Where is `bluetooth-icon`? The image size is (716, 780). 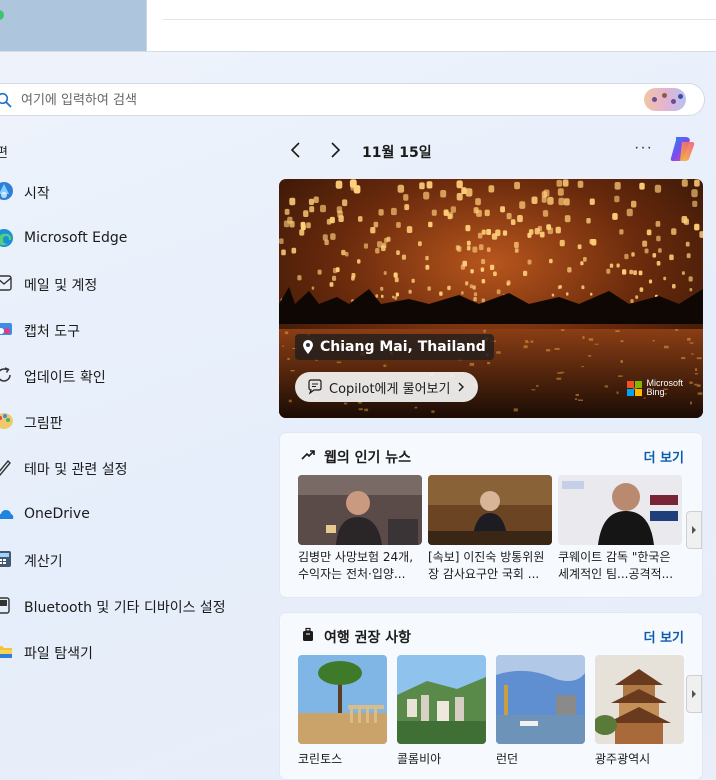 bluetooth-icon is located at coordinates (5, 605).